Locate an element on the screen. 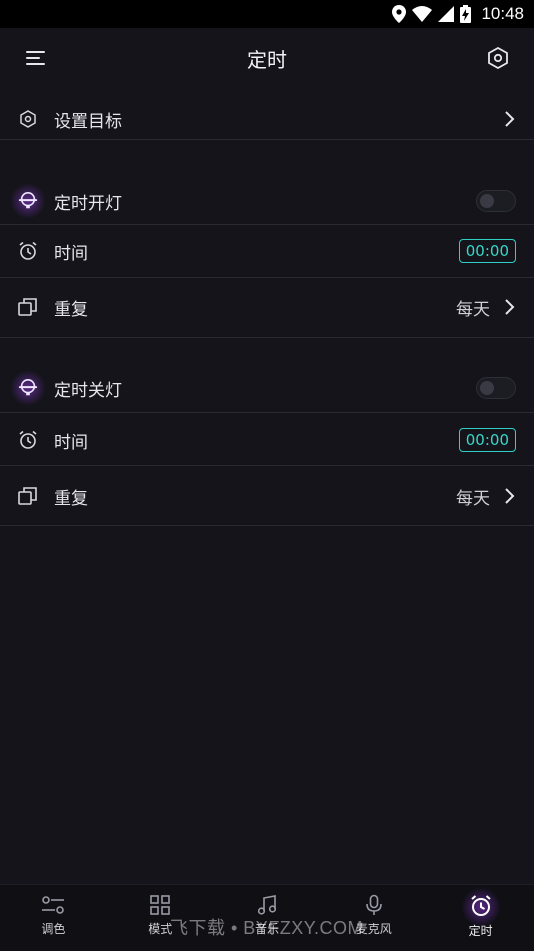 This screenshot has height=951, width=534. timer-off-row: 定时关灯 is located at coordinates (267, 388).